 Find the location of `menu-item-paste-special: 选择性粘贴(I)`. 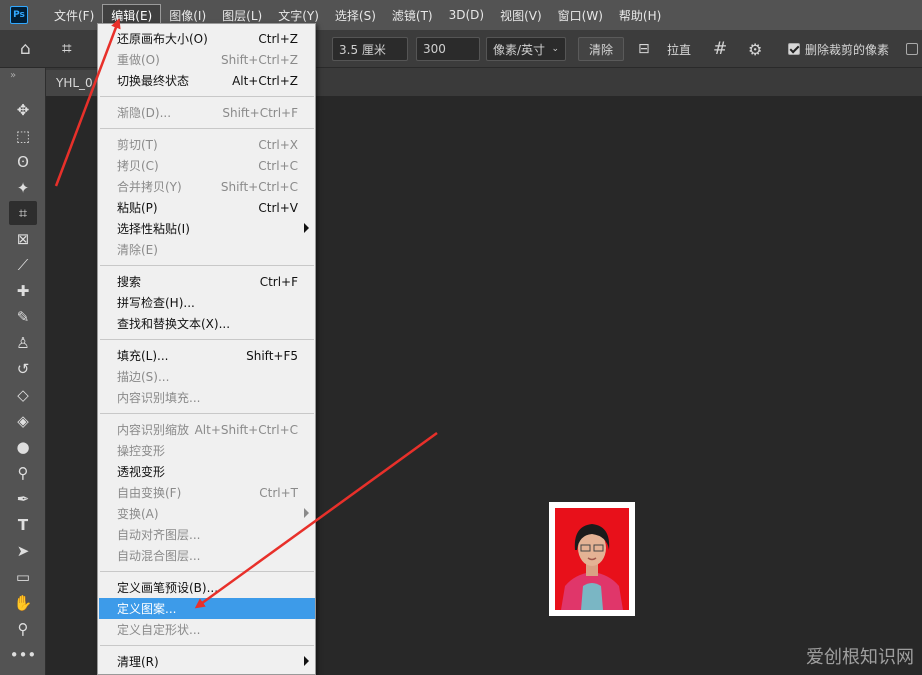

menu-item-paste-special: 选择性粘贴(I) is located at coordinates (207, 228).